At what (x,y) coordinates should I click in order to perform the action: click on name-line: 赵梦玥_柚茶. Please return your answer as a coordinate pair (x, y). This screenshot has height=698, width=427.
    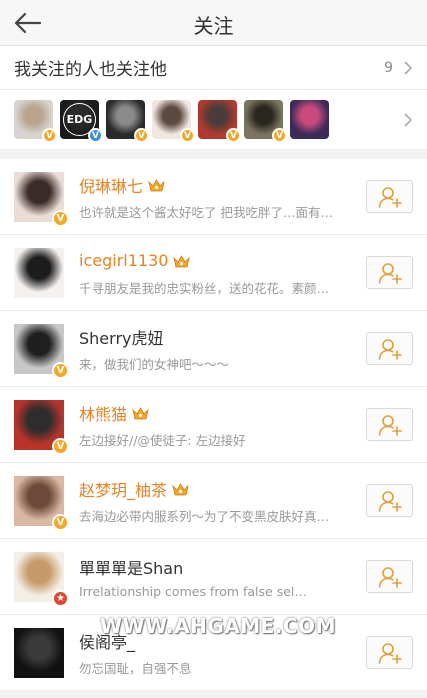
    Looking at the image, I should click on (217, 489).